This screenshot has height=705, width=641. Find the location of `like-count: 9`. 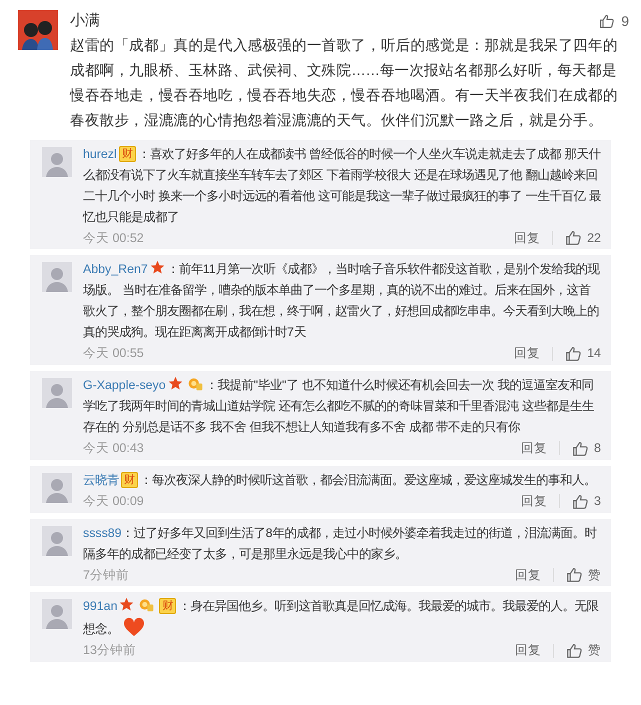

like-count: 9 is located at coordinates (625, 21).